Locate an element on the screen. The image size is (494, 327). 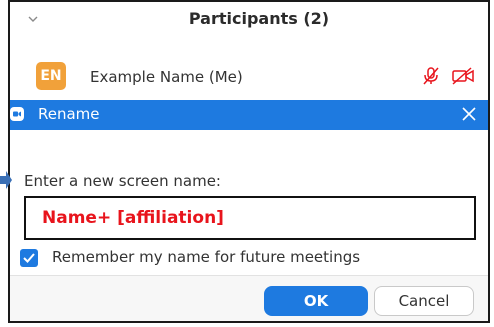
checkmark-icon is located at coordinates (29, 258).